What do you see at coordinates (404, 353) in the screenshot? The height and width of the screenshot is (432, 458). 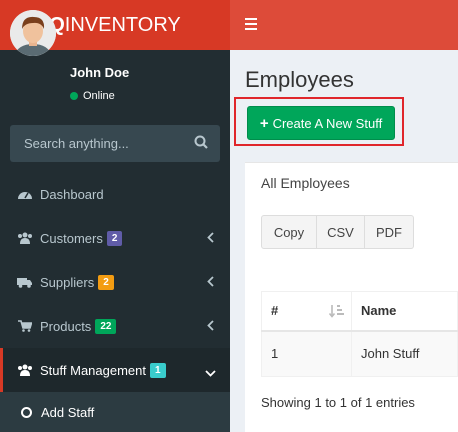 I see `cell-name: John Stuff` at bounding box center [404, 353].